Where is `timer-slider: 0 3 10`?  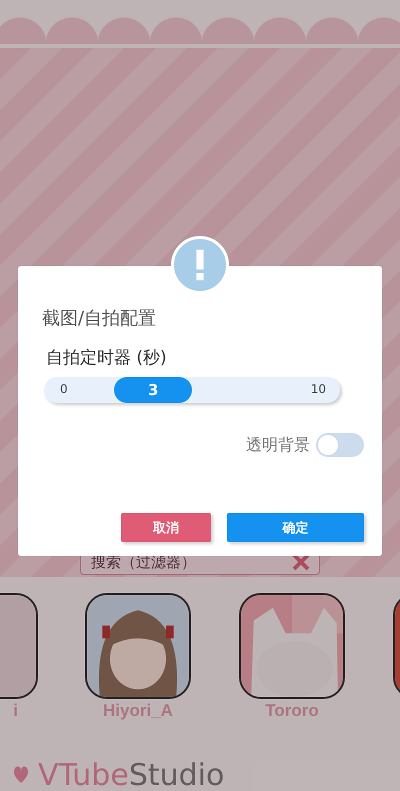 timer-slider: 0 3 10 is located at coordinates (192, 390).